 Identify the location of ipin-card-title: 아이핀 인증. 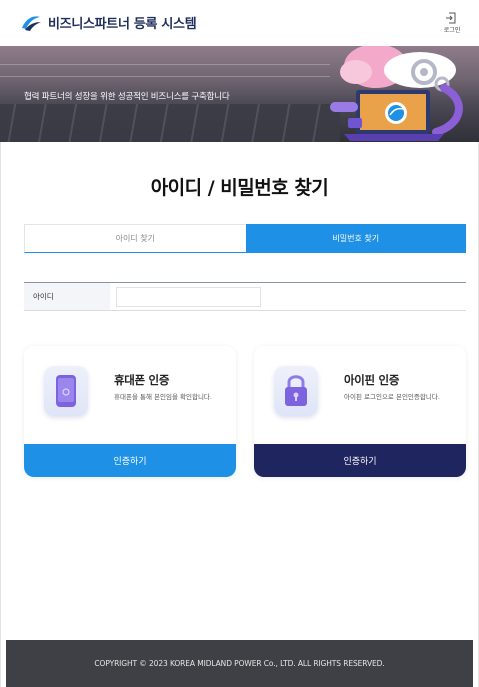
(372, 380).